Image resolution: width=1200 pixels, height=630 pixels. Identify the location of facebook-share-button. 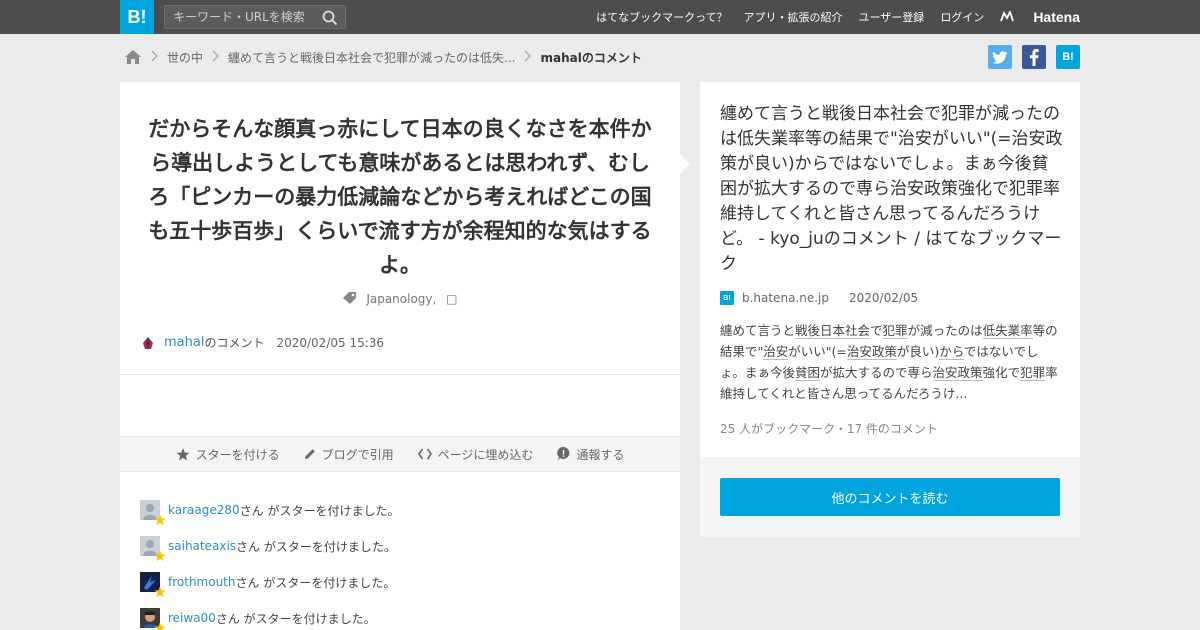
(1034, 57).